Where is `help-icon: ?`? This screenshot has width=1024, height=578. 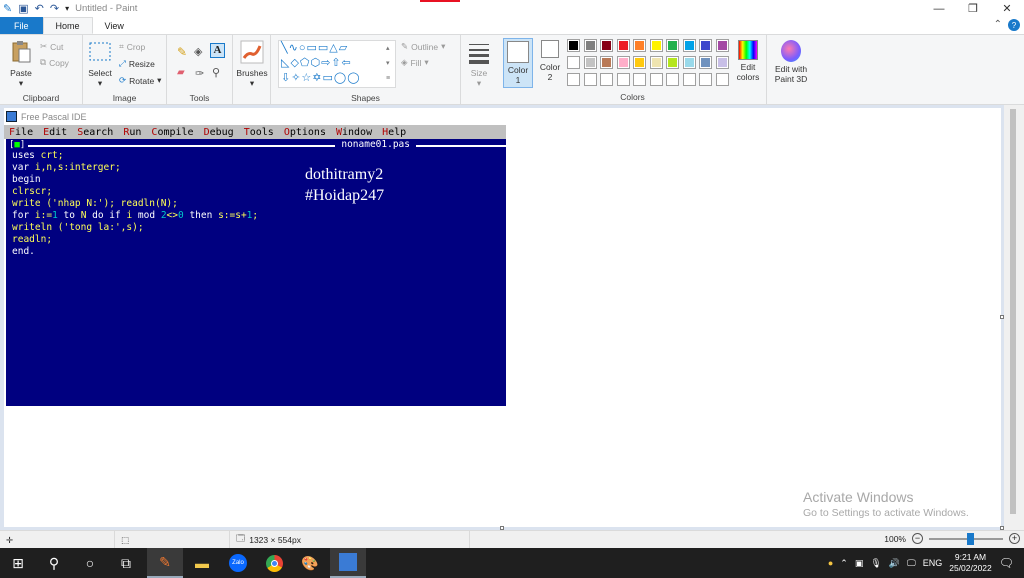 help-icon: ? is located at coordinates (1014, 25).